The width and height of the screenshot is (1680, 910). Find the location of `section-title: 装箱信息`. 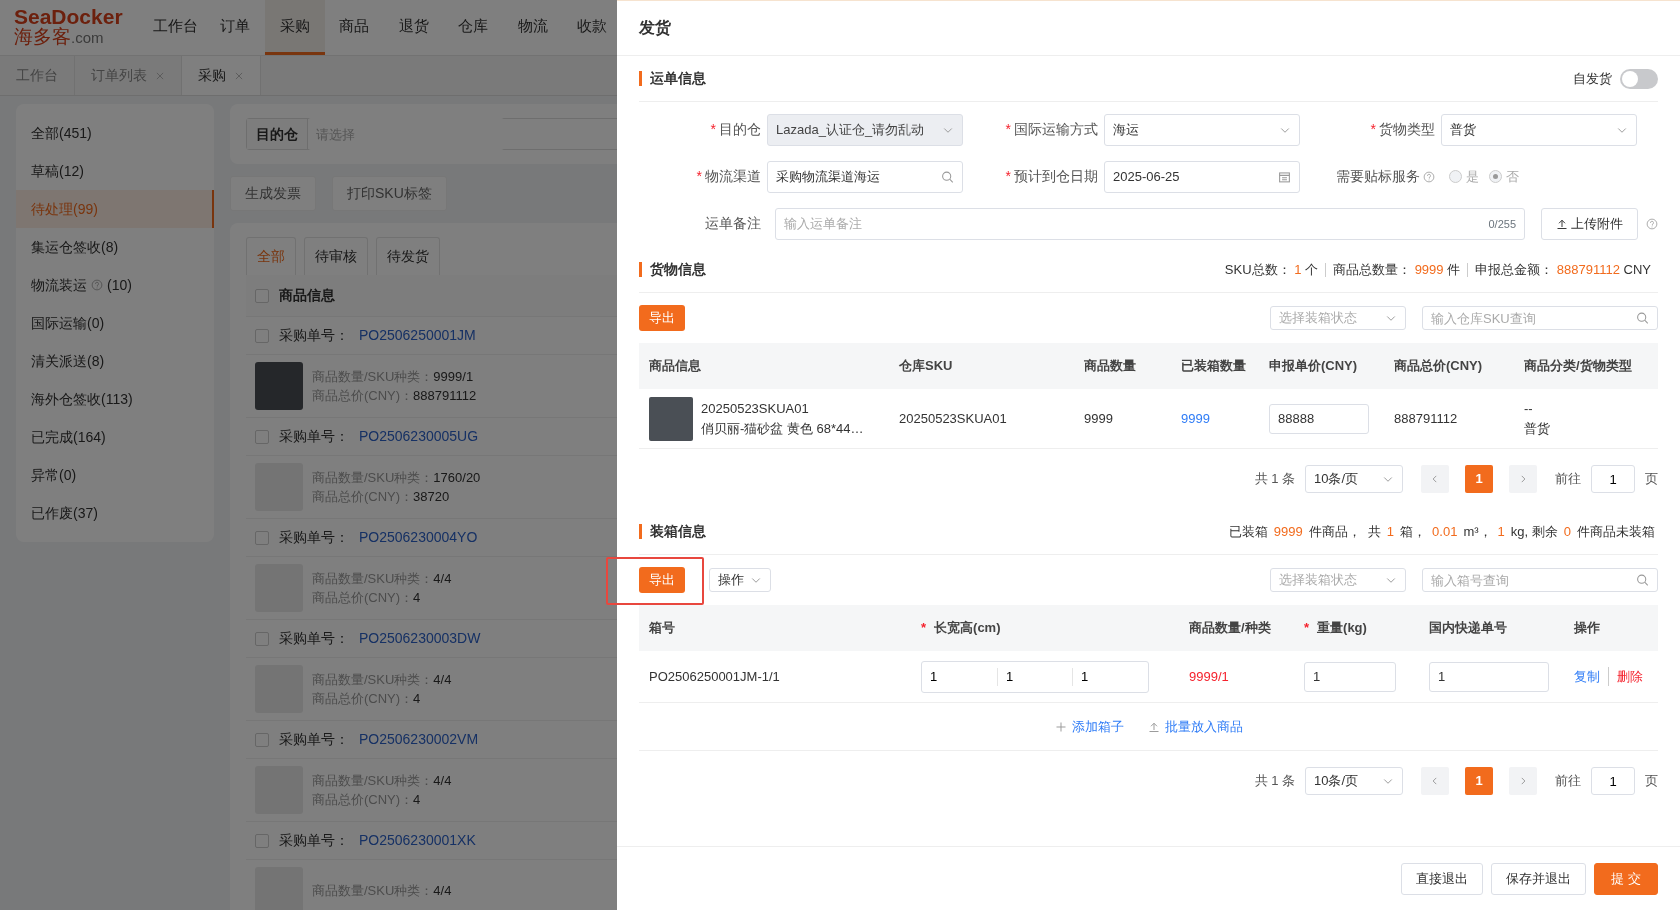

section-title: 装箱信息 is located at coordinates (672, 531).